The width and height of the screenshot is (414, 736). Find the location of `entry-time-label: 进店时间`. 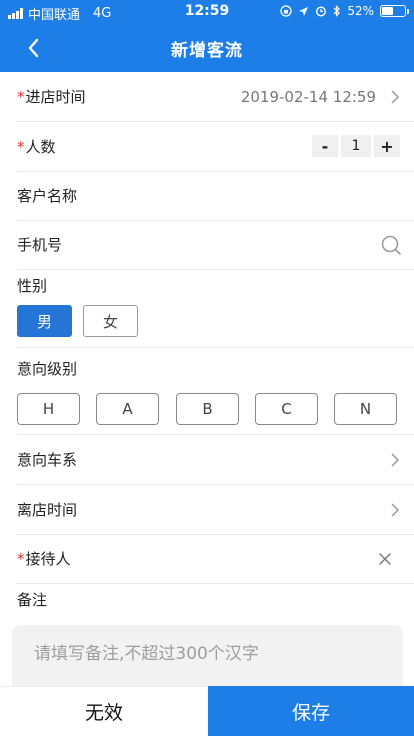

entry-time-label: 进店时间 is located at coordinates (55, 97).